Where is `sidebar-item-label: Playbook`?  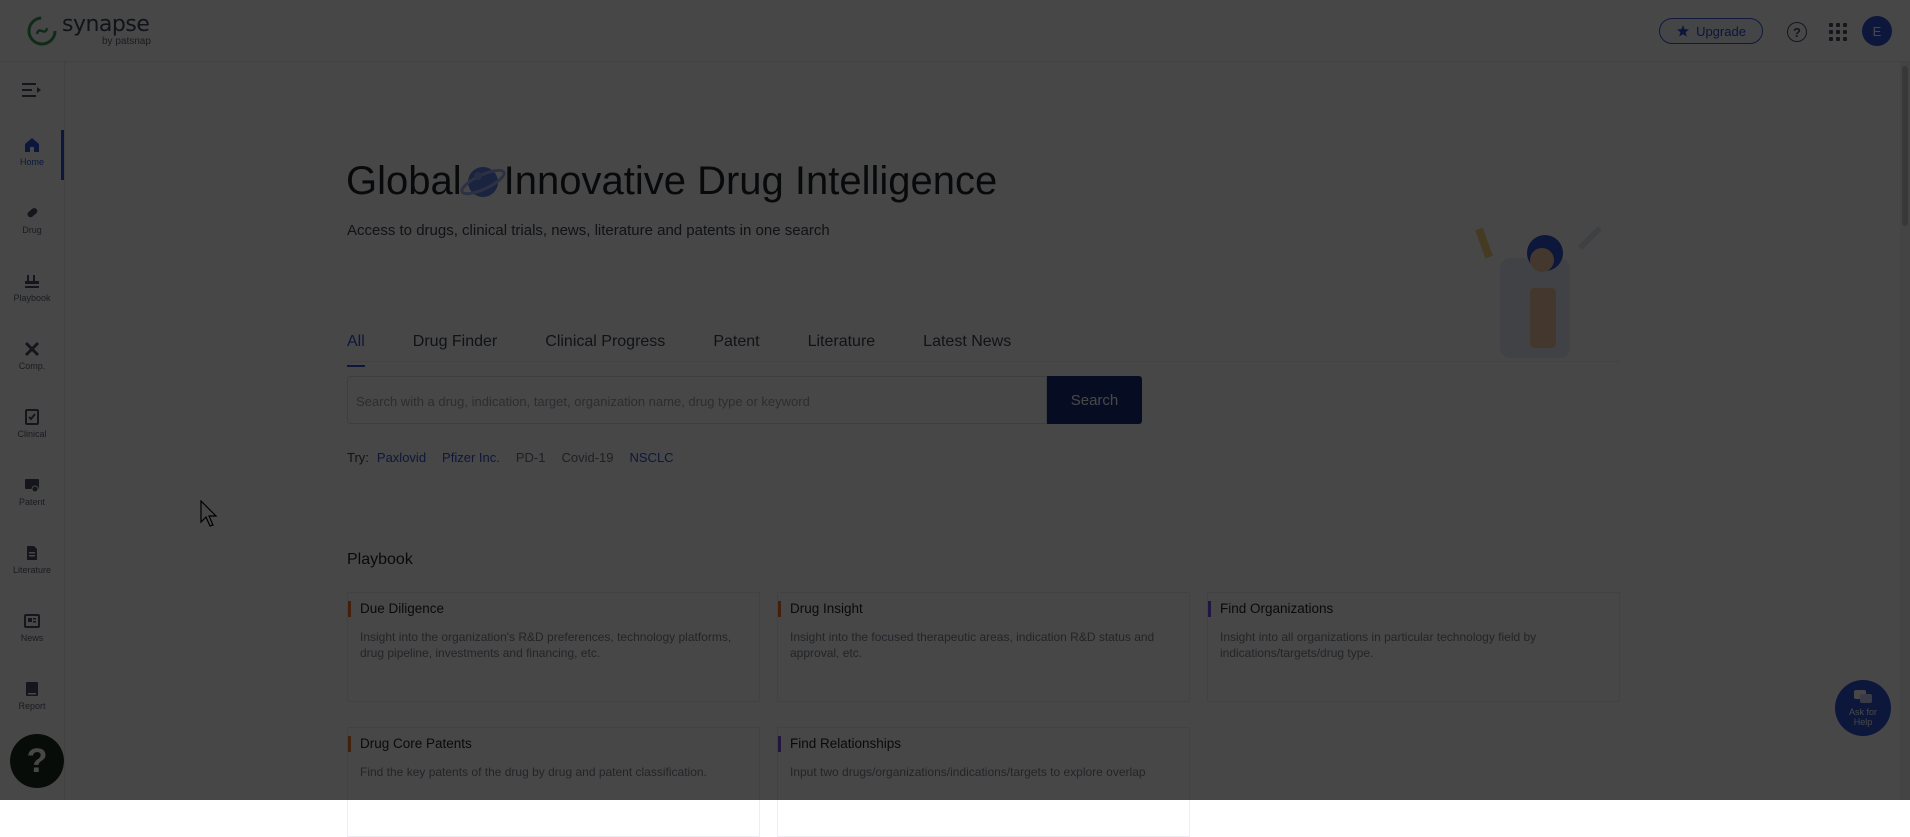 sidebar-item-label: Playbook is located at coordinates (32, 298).